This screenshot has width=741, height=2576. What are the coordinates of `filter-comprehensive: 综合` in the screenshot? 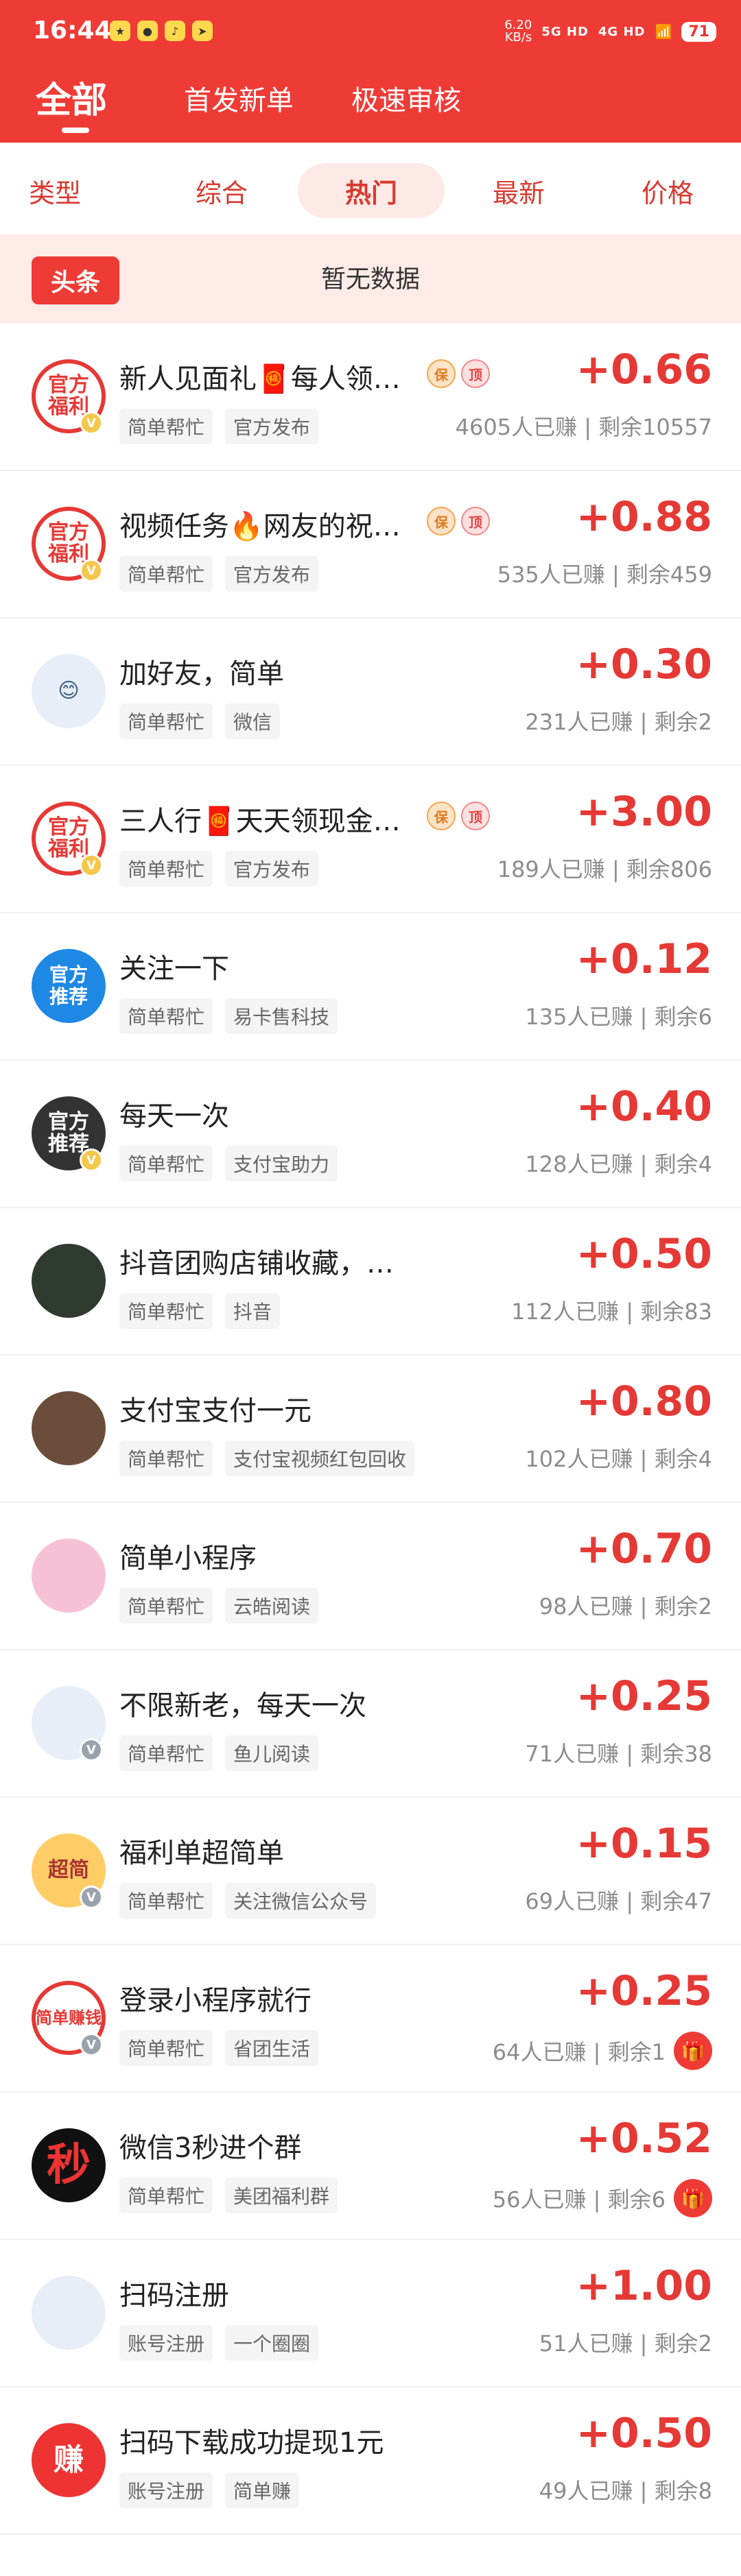 It's located at (222, 191).